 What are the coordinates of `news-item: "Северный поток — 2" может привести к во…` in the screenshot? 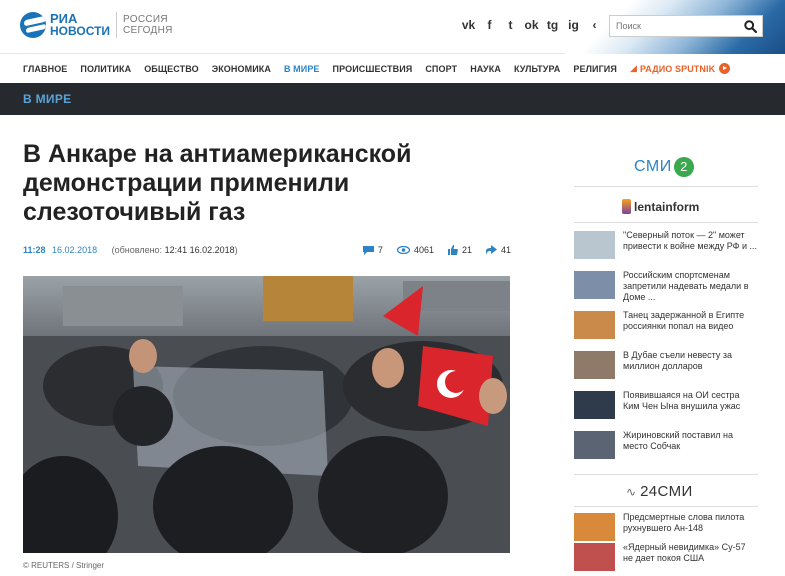 It's located at (666, 247).